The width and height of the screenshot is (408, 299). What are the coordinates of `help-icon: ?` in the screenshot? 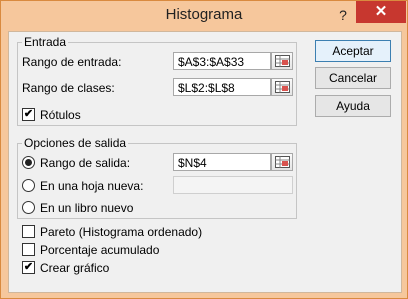 It's located at (343, 15).